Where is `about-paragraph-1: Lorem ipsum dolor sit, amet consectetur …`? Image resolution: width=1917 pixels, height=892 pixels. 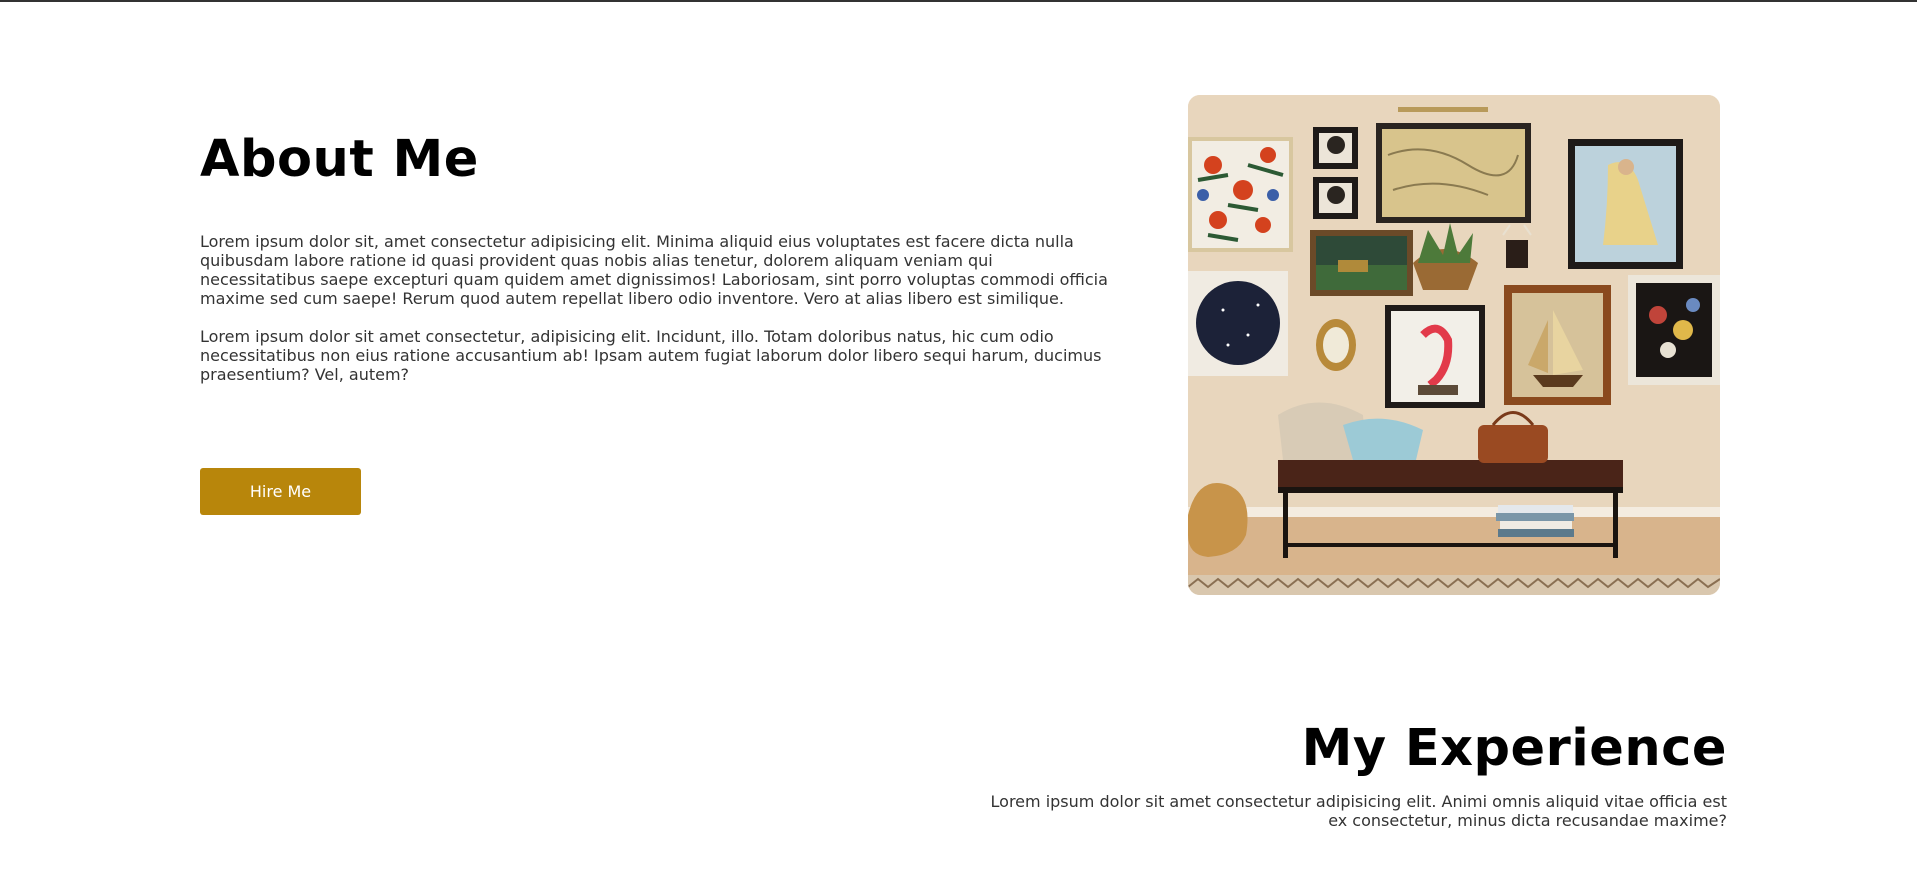
about-paragraph-1: Lorem ipsum dolor sit, amet consectetur … is located at coordinates (654, 270).